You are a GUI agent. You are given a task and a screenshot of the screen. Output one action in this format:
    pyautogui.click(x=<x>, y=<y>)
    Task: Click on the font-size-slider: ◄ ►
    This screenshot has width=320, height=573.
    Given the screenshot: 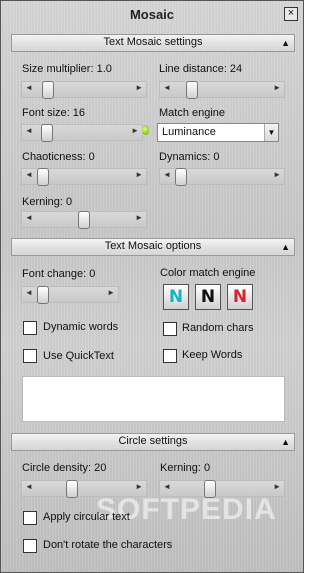 What is the action you would take?
    pyautogui.click(x=82, y=133)
    